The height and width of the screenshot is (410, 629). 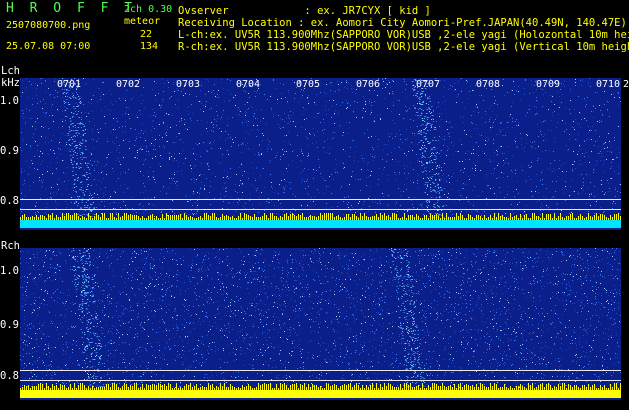 What do you see at coordinates (69, 84) in the screenshot?
I see `time-tick-0701: 0701` at bounding box center [69, 84].